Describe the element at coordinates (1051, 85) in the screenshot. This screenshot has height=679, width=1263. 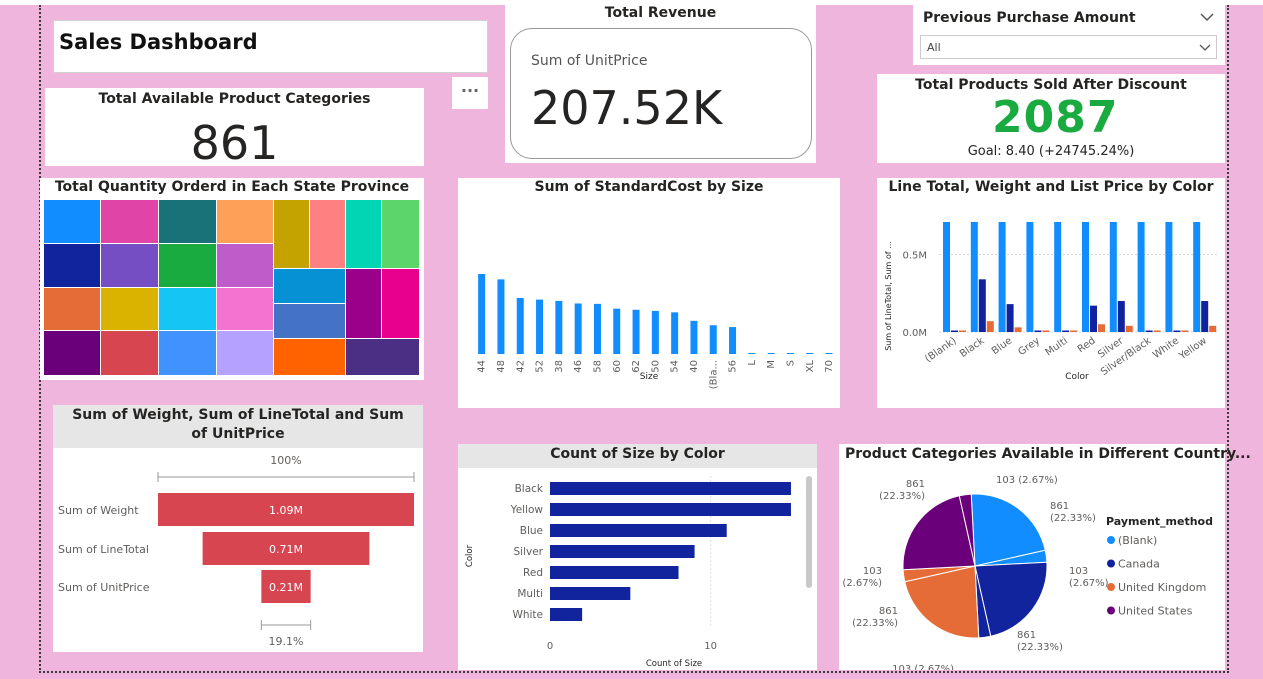
I see `kpi-discount-title: Total Products Sold After Discount` at that location.